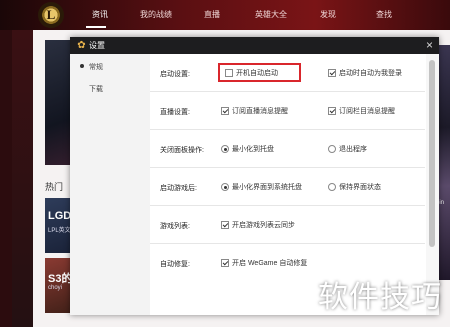  What do you see at coordinates (287, 149) in the screenshot?
I see `setting-row-close-panel: 关闭面板操作: 最小化到托盘 退出程序` at bounding box center [287, 149].